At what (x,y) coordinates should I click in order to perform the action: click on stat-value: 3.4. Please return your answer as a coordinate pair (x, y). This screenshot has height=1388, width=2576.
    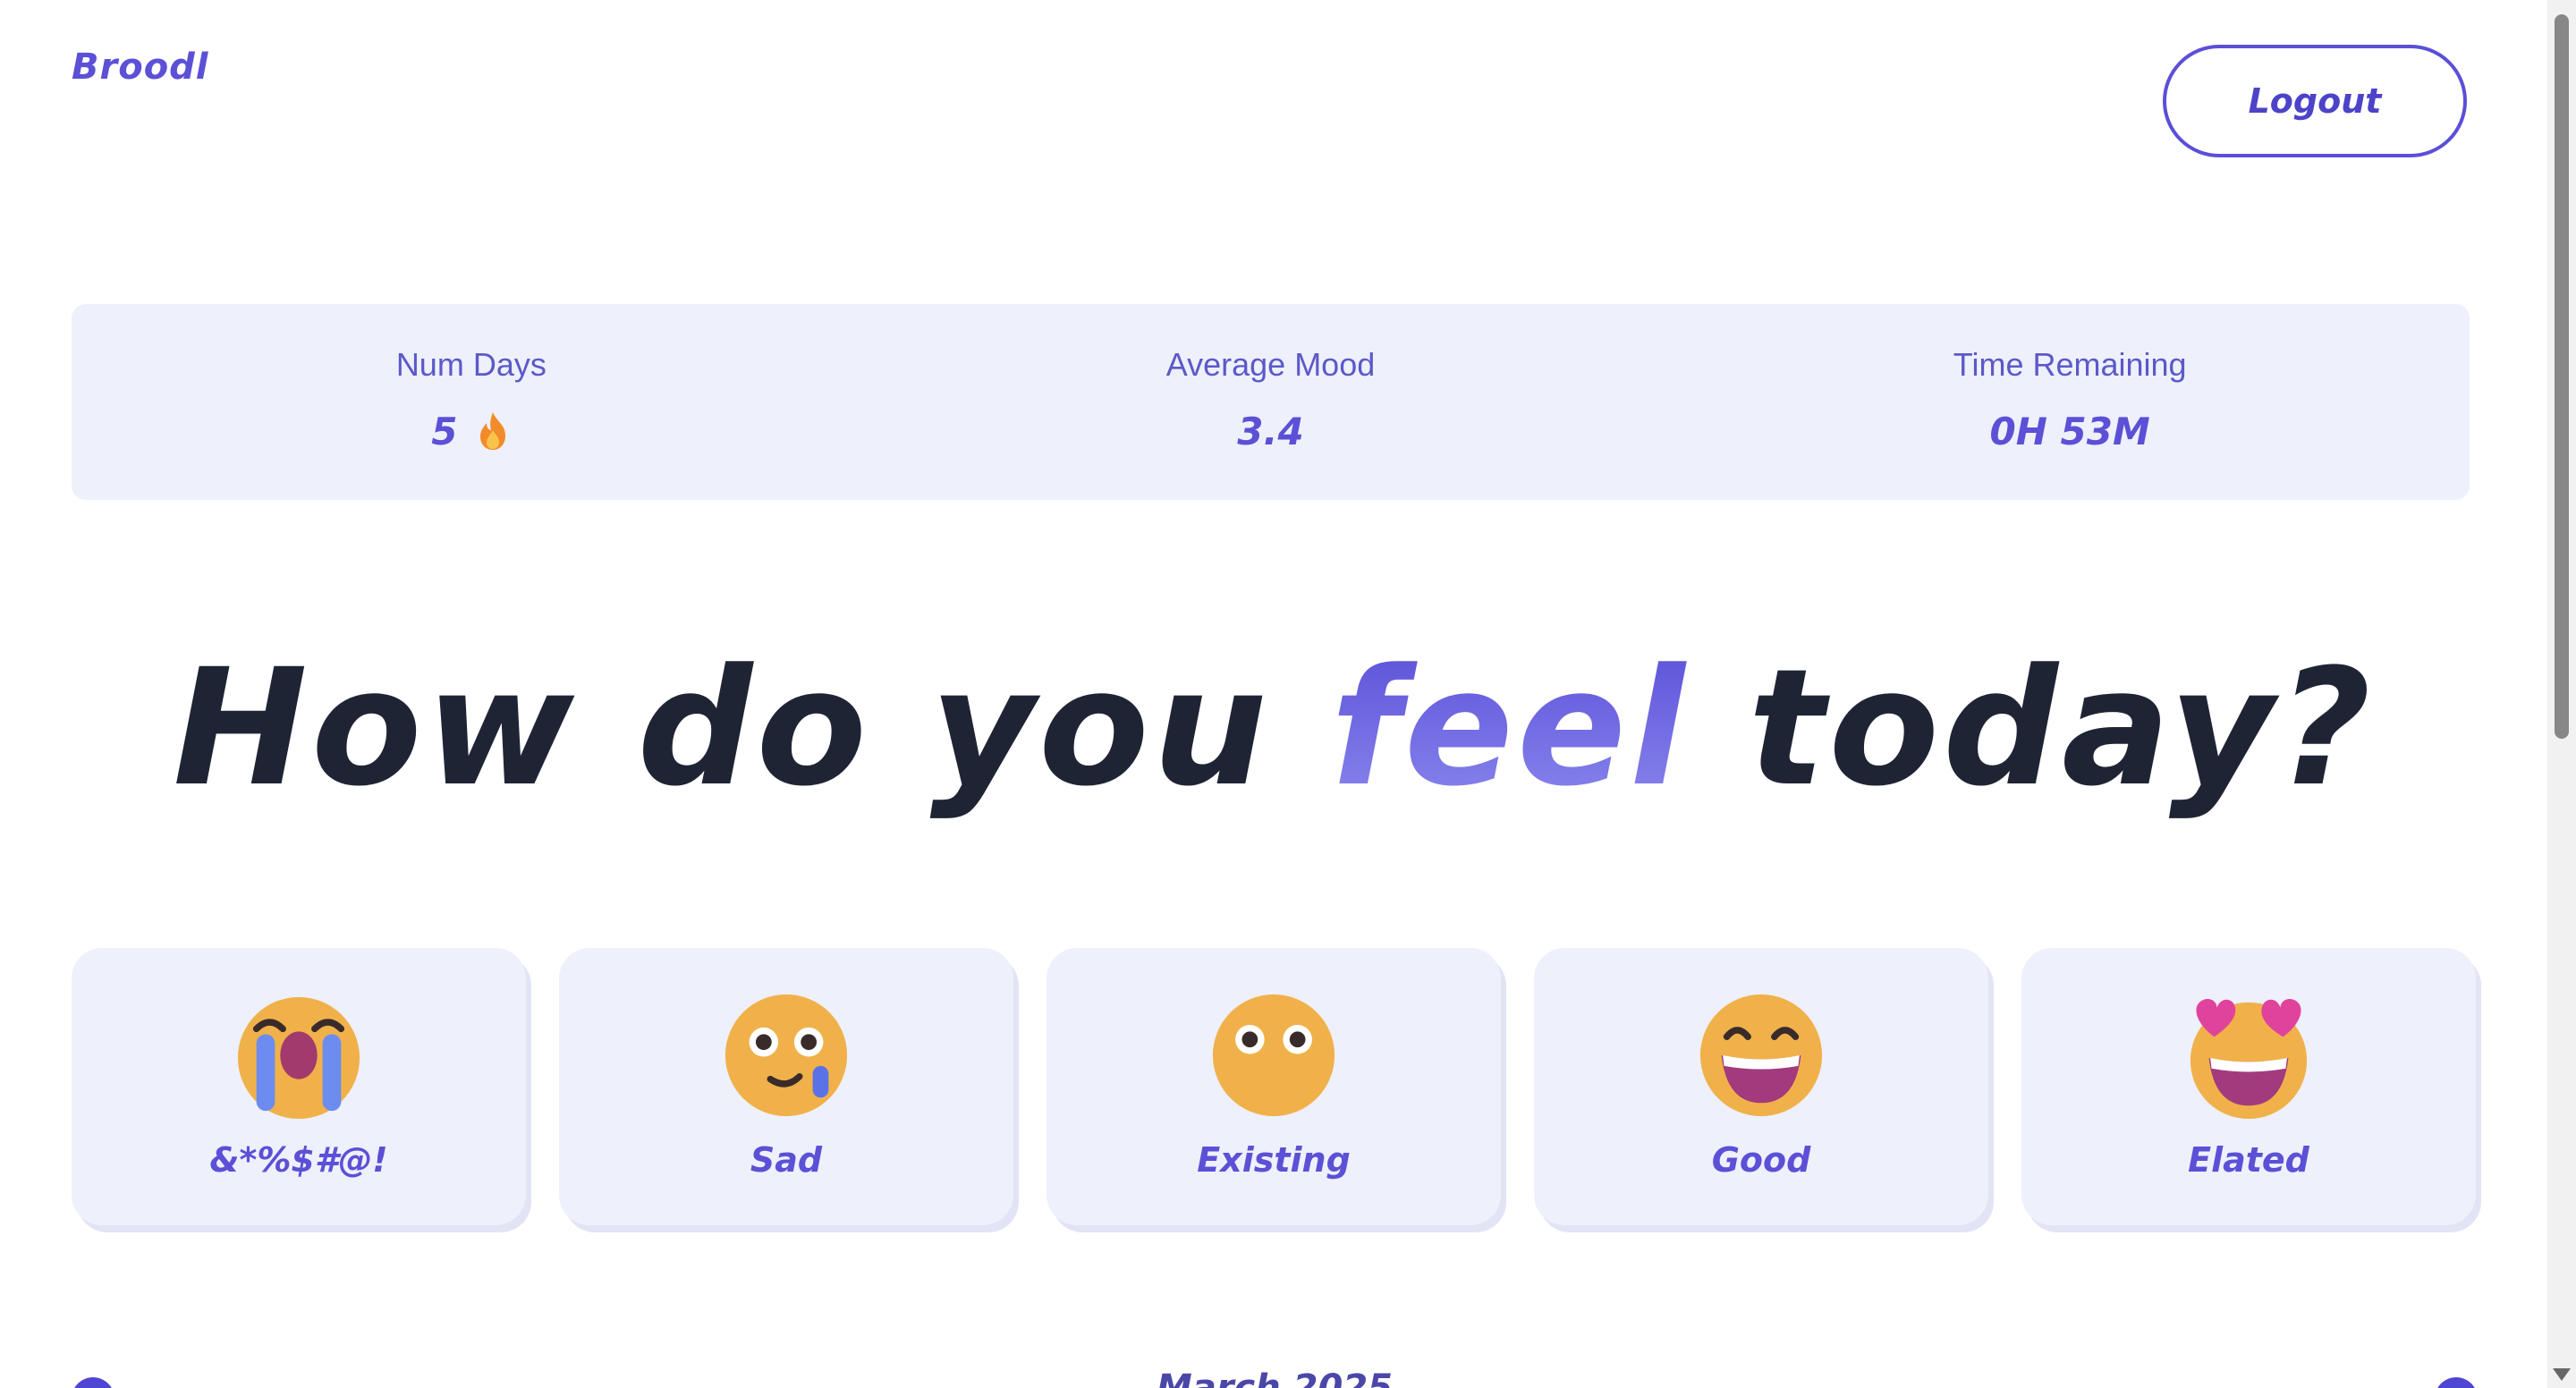
    Looking at the image, I should click on (1270, 431).